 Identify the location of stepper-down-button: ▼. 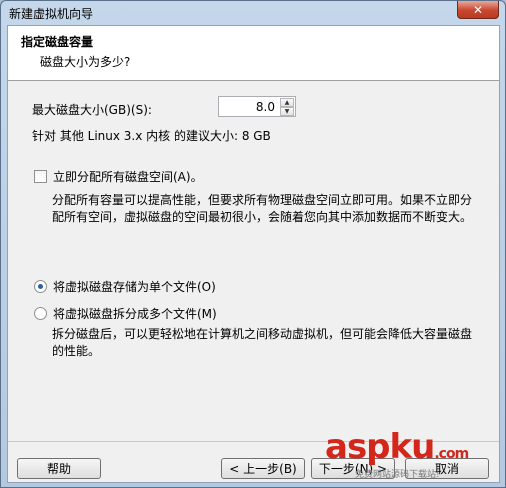
(287, 111).